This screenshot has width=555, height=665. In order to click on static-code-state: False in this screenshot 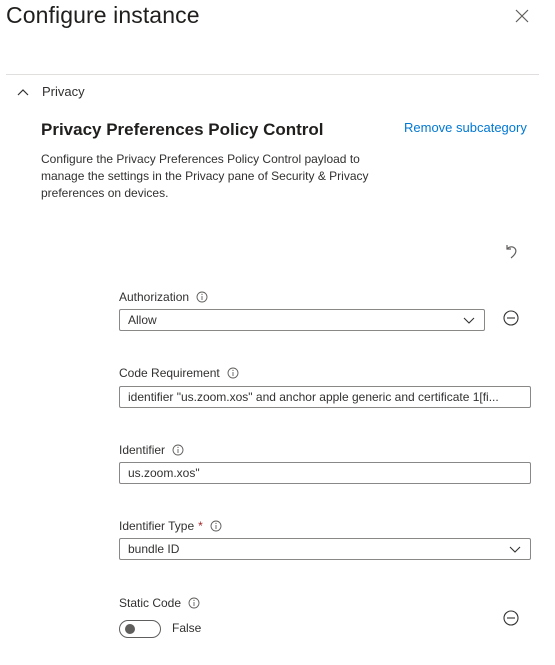, I will do `click(187, 628)`.